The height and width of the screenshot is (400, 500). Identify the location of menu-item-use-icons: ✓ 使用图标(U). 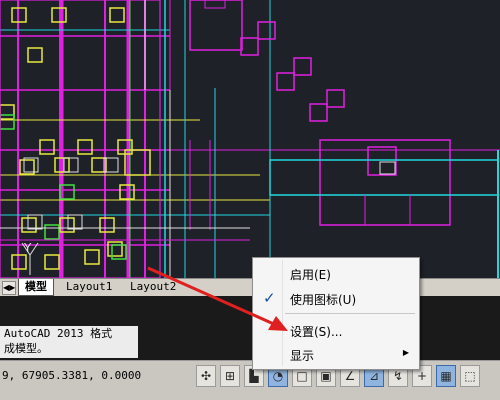
(336, 299).